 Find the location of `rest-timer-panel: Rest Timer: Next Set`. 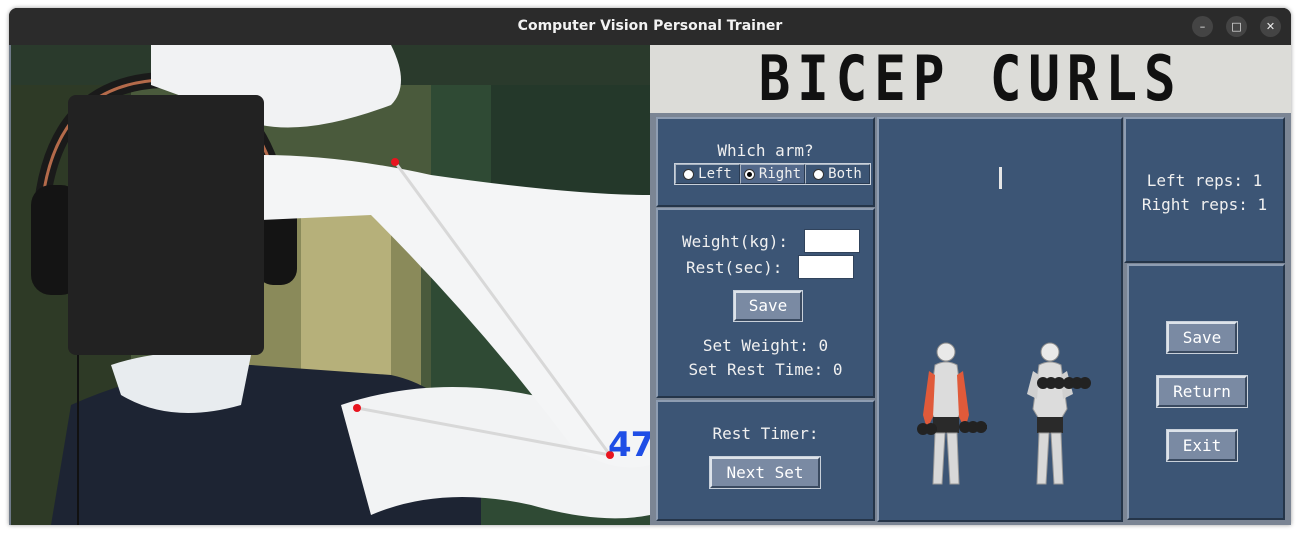

rest-timer-panel: Rest Timer: Next Set is located at coordinates (765, 460).